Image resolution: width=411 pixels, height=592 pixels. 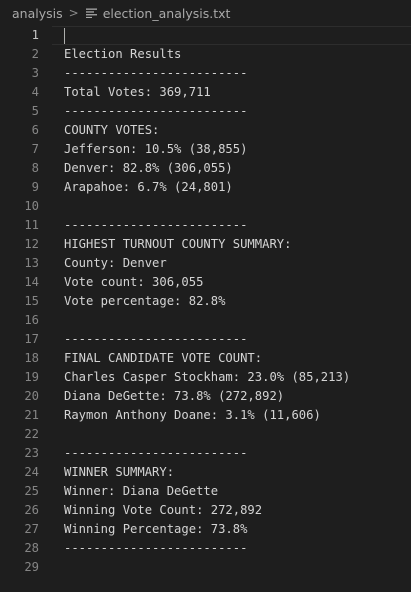 What do you see at coordinates (35, 187) in the screenshot?
I see `line-number: 9` at bounding box center [35, 187].